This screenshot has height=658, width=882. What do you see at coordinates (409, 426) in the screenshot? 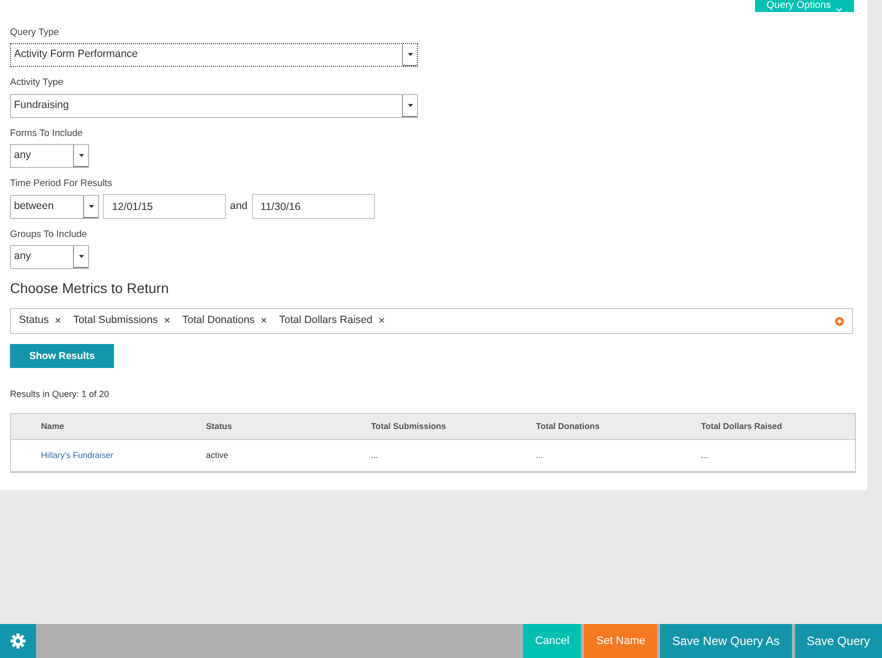
I see `column-header: Total Submissions` at bounding box center [409, 426].